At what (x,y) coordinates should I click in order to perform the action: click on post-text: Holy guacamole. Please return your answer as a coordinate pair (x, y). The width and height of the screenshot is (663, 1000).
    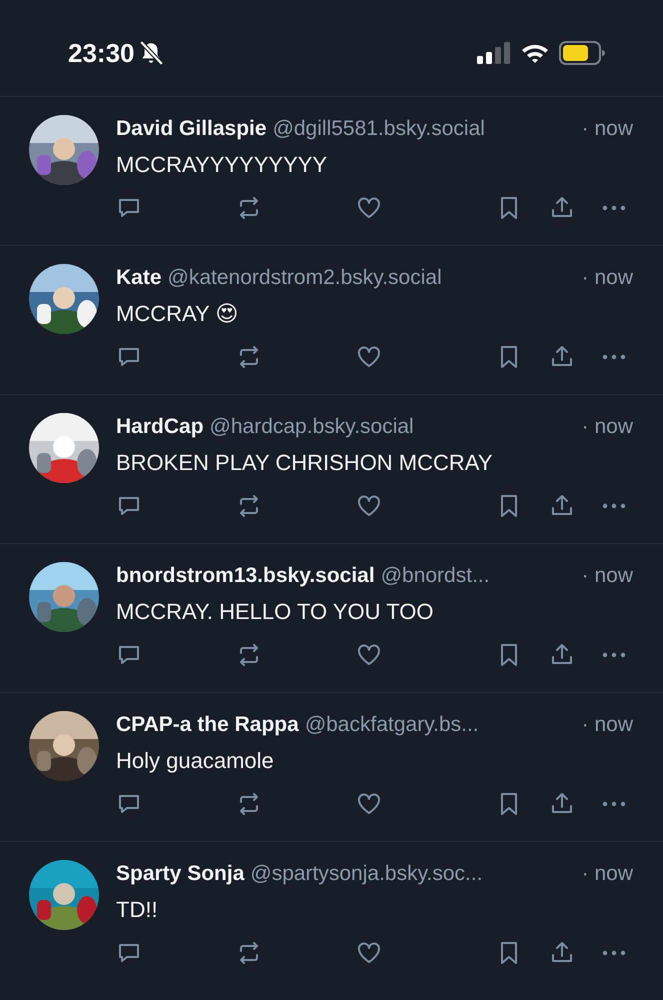
    Looking at the image, I should click on (195, 761).